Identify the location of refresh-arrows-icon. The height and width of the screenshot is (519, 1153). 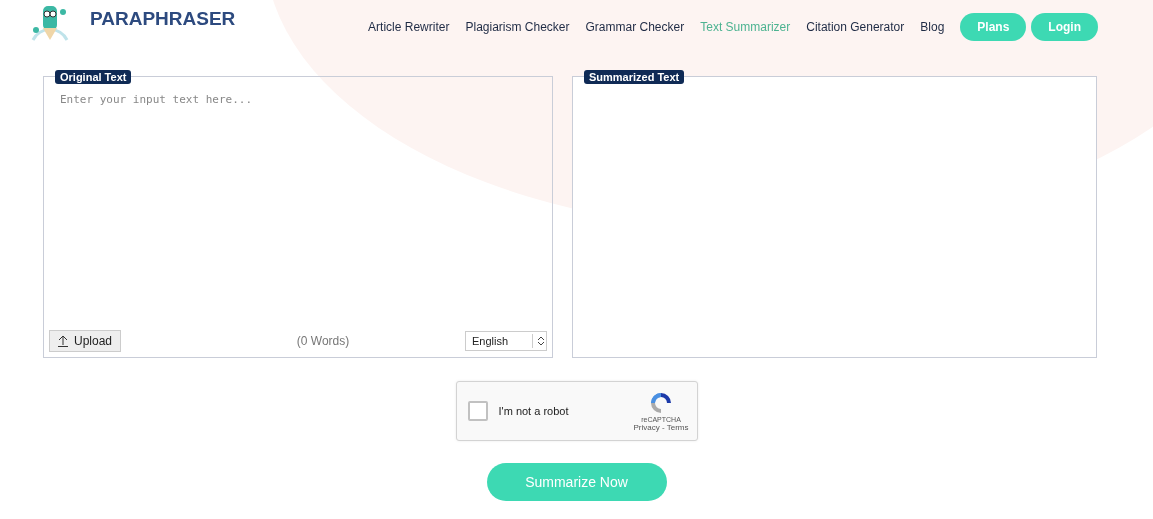
(661, 403).